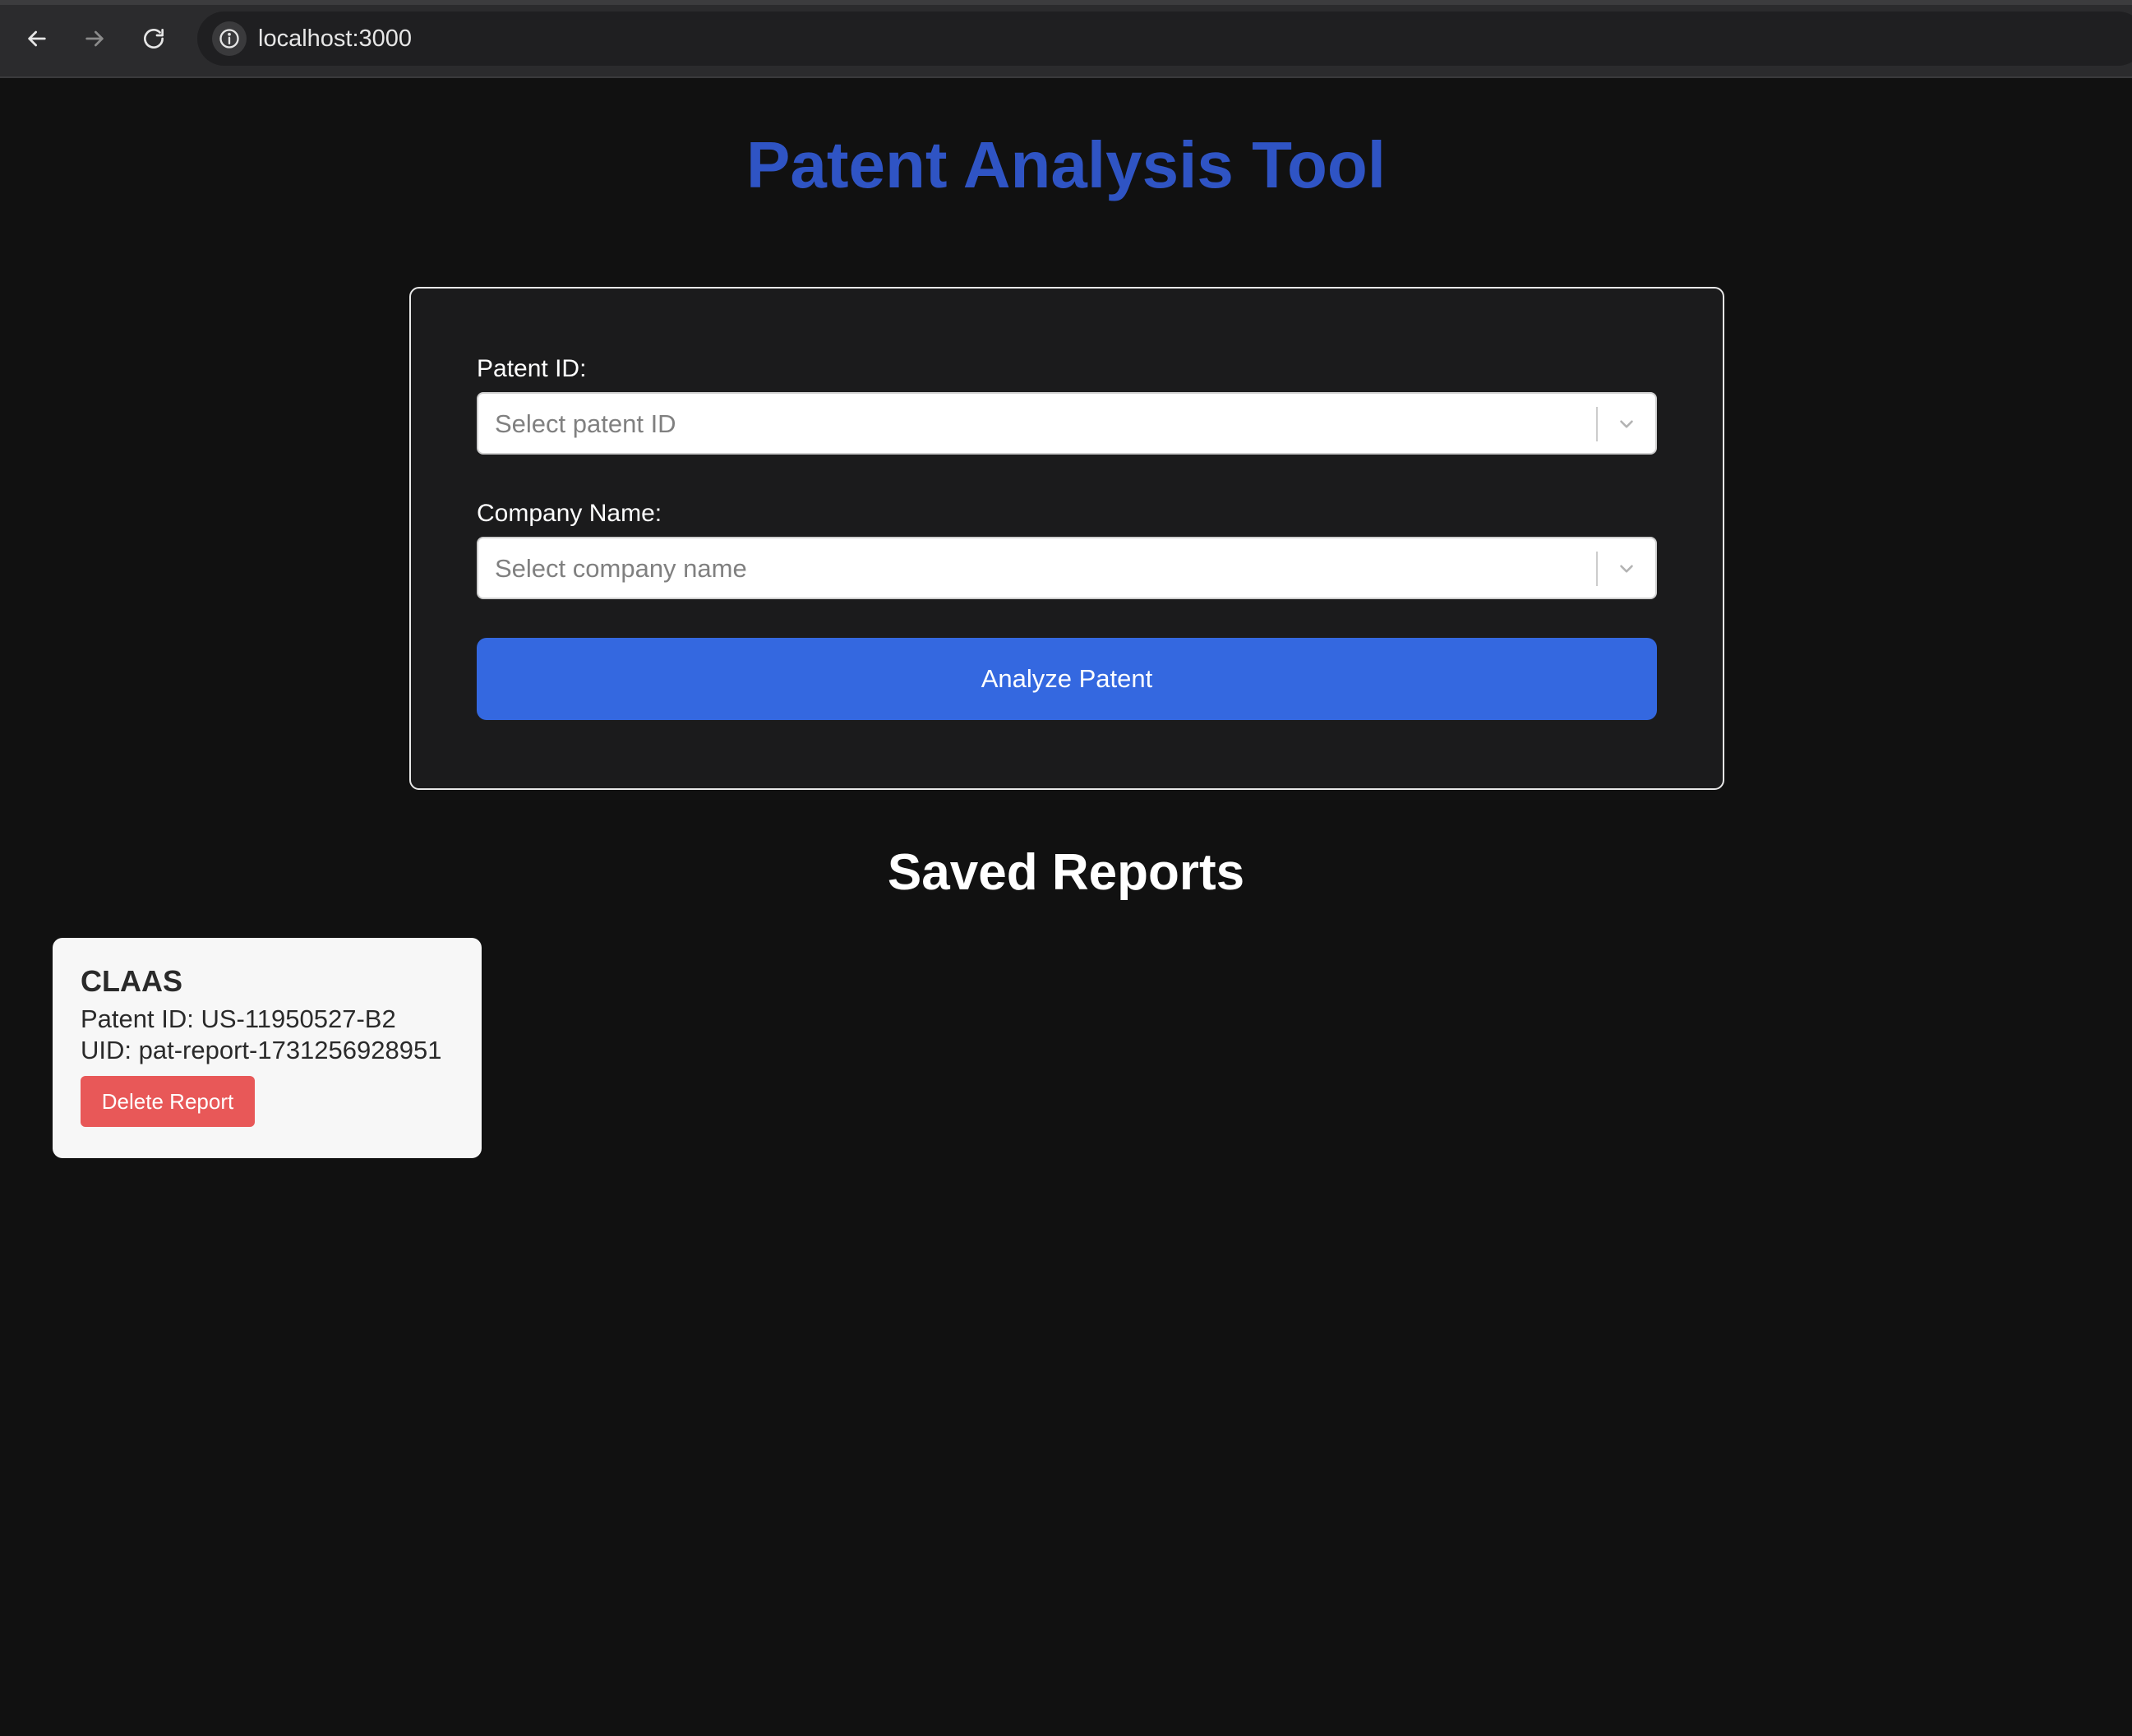 Image resolution: width=2132 pixels, height=1736 pixels. I want to click on report-uid: UID: pat-report-1731256928951, so click(261, 1050).